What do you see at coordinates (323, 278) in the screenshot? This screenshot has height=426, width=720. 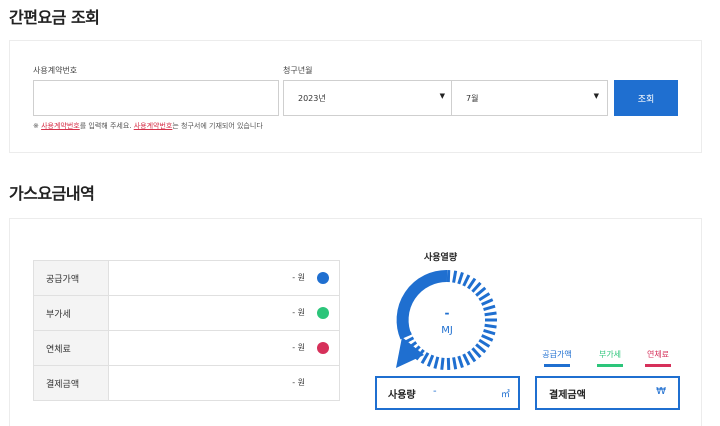 I see `supply-dot-icon` at bounding box center [323, 278].